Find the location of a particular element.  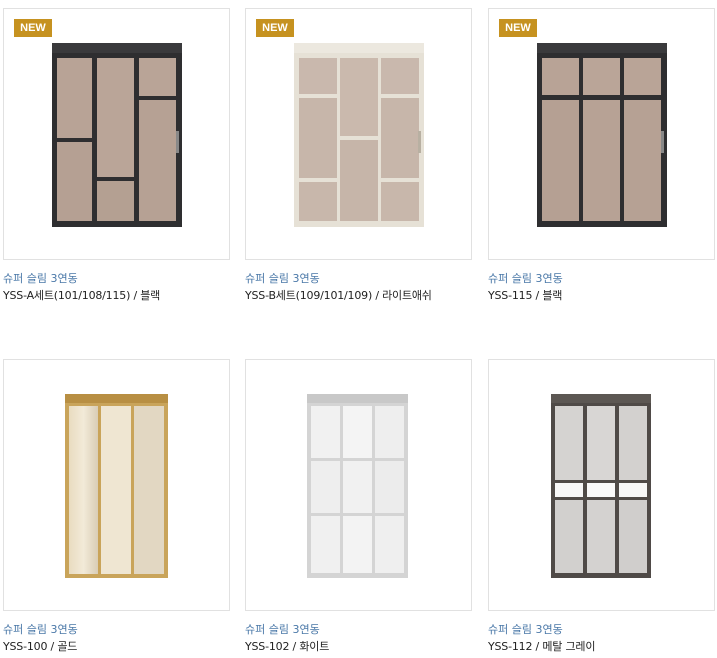

product-model: YSS-A세트(101/108/115) / 블랙 is located at coordinates (116, 296).